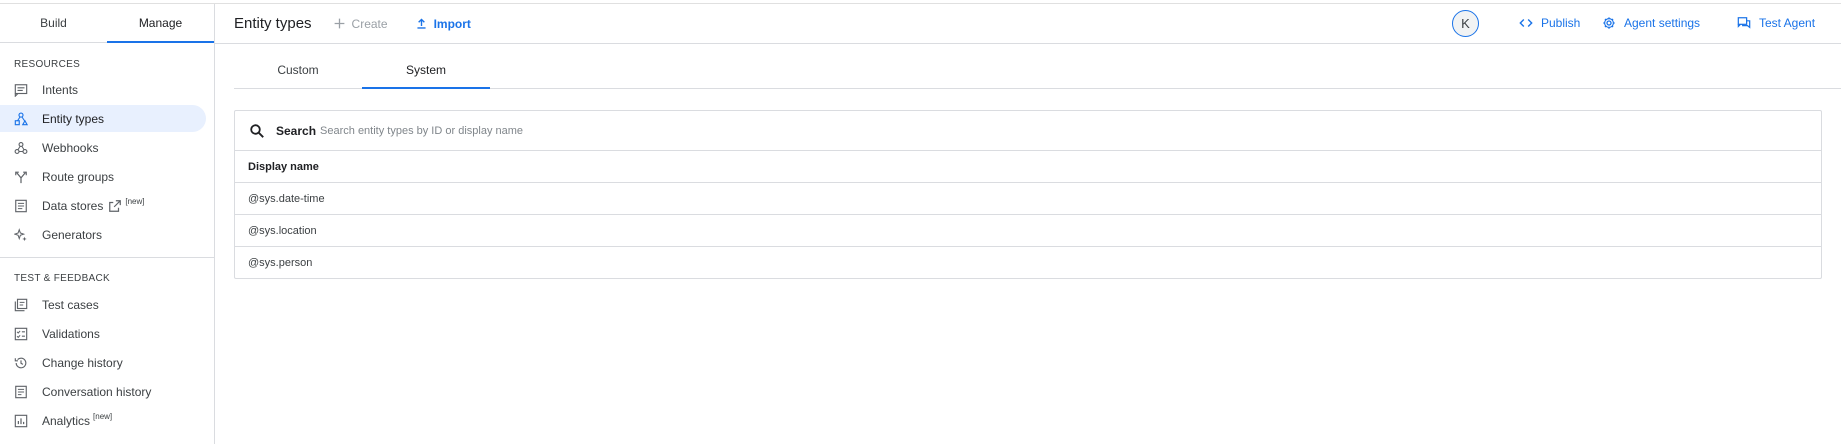  I want to click on sidebar-divider, so click(107, 257).